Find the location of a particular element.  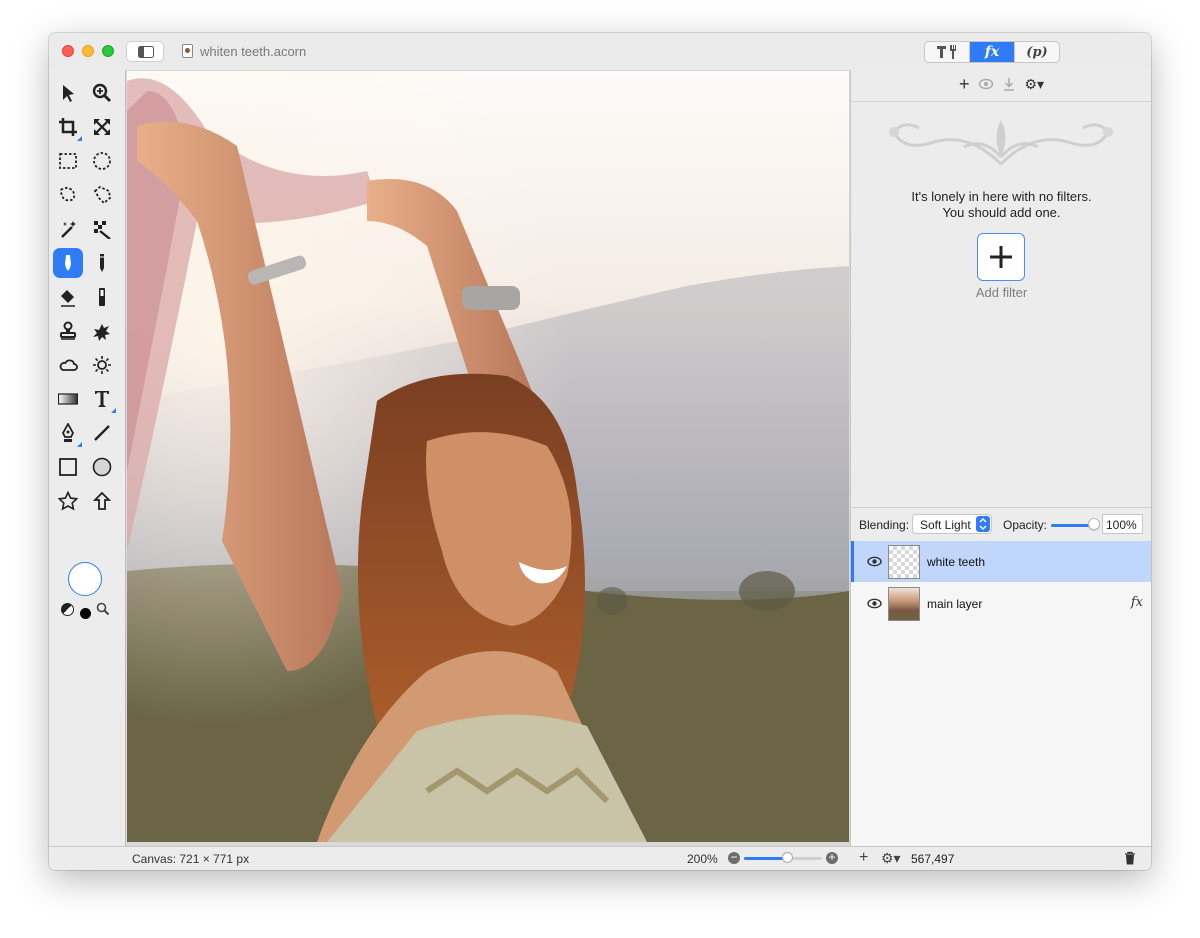

blending-bar: Blending: Soft Light Opacity: 100% is located at coordinates (1001, 524).